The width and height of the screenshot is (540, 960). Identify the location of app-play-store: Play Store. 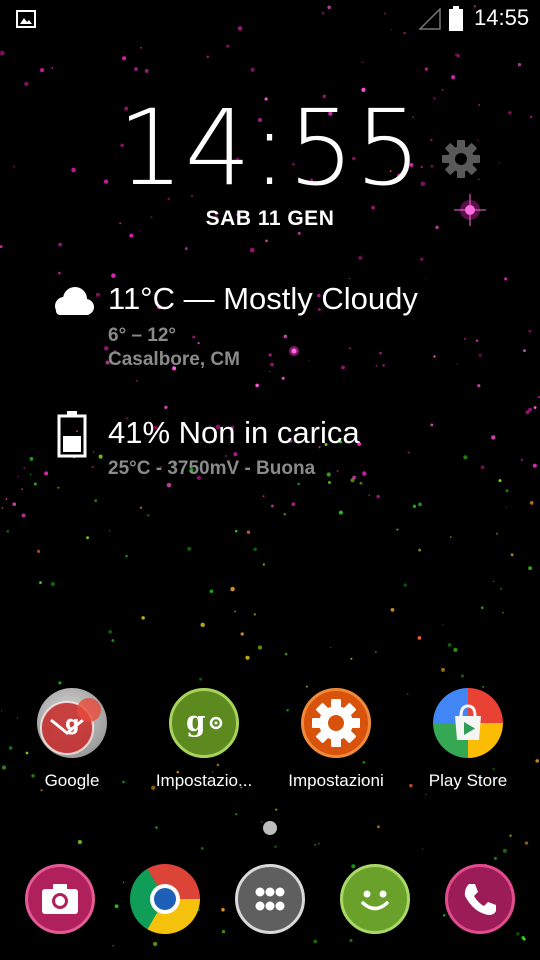
(468, 739).